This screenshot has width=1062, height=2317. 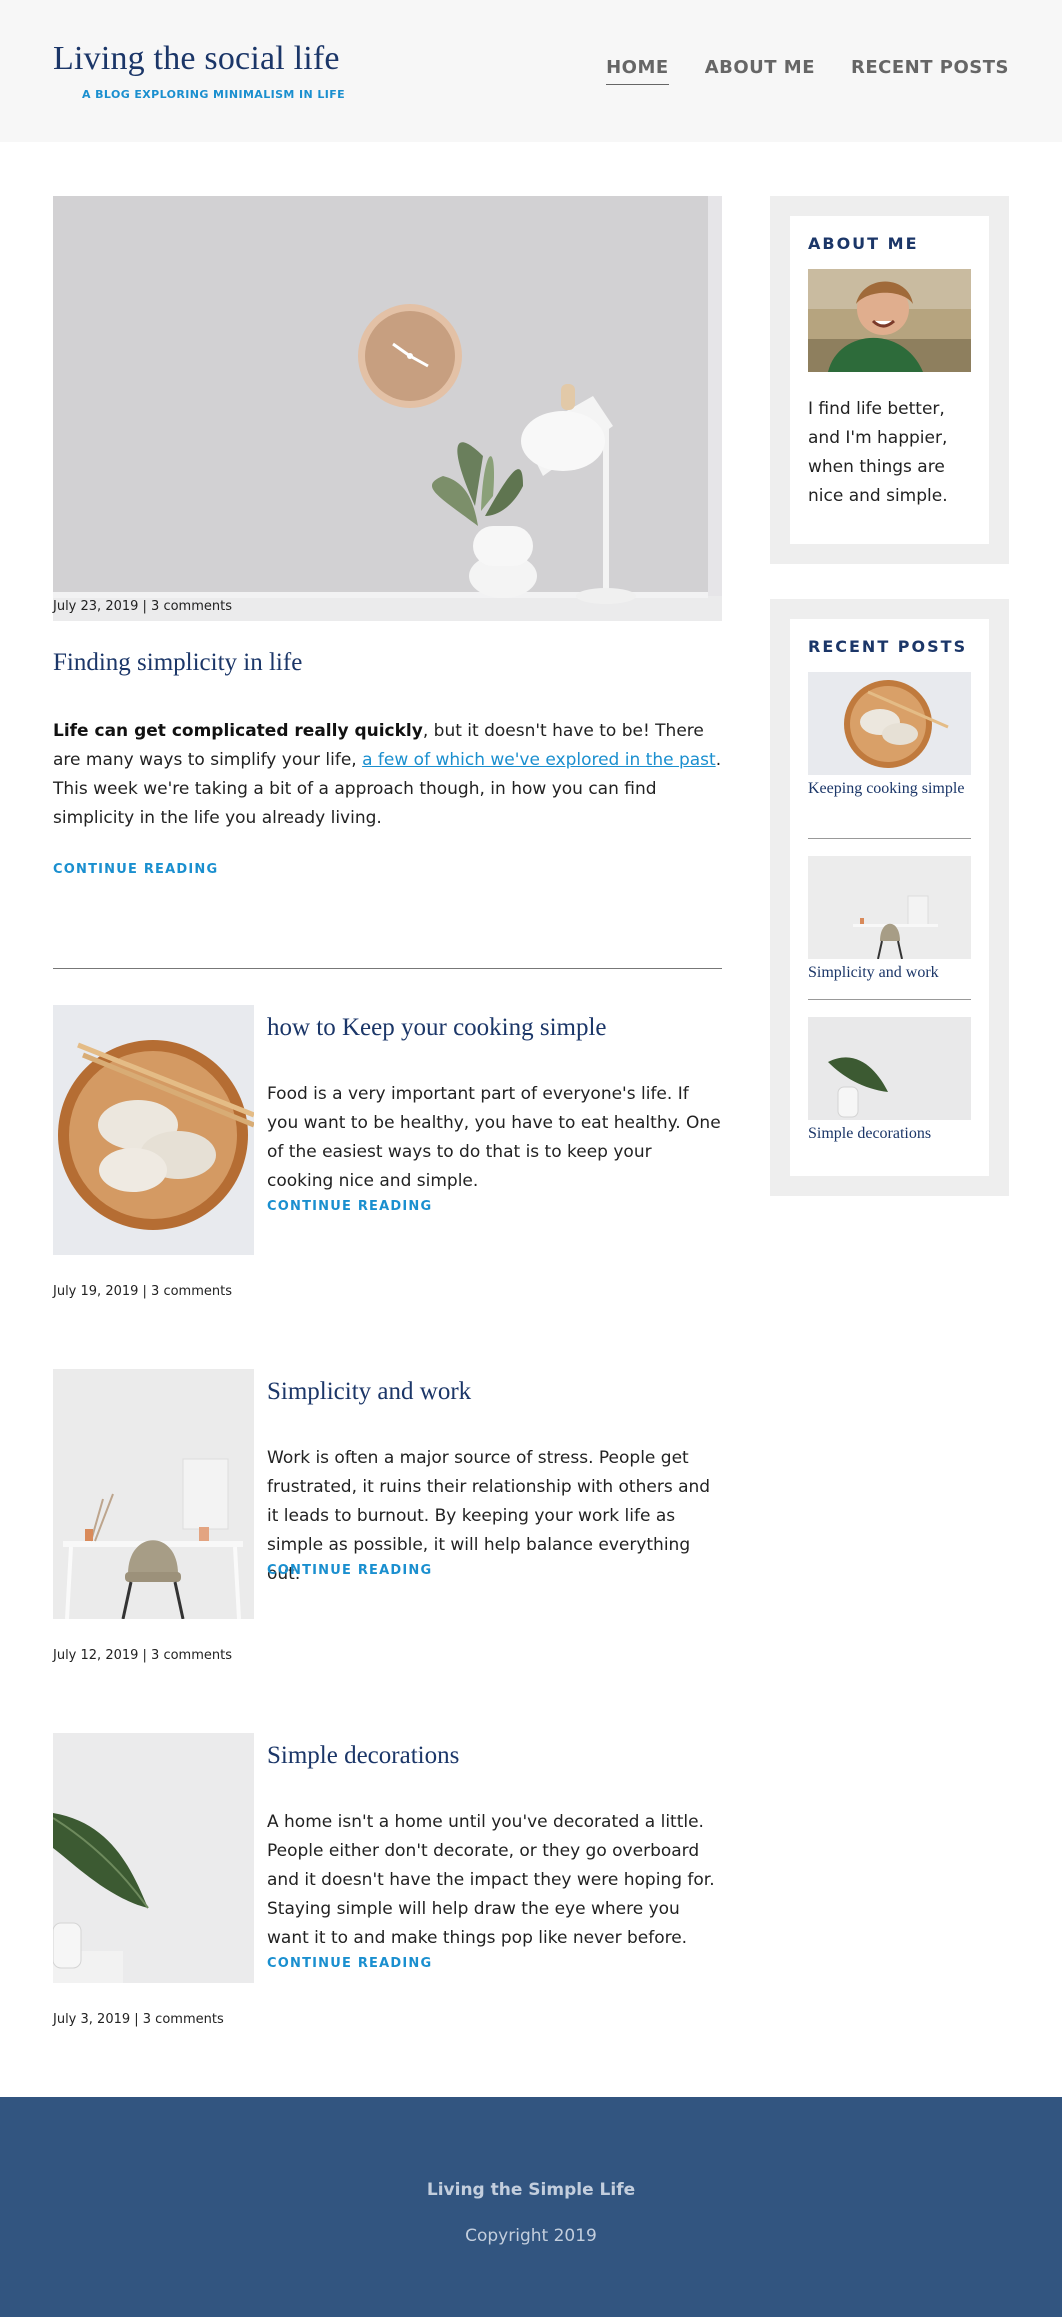 I want to click on post-meta-cooking: July 19, 2019 | 3 comments, so click(x=142, y=1291).